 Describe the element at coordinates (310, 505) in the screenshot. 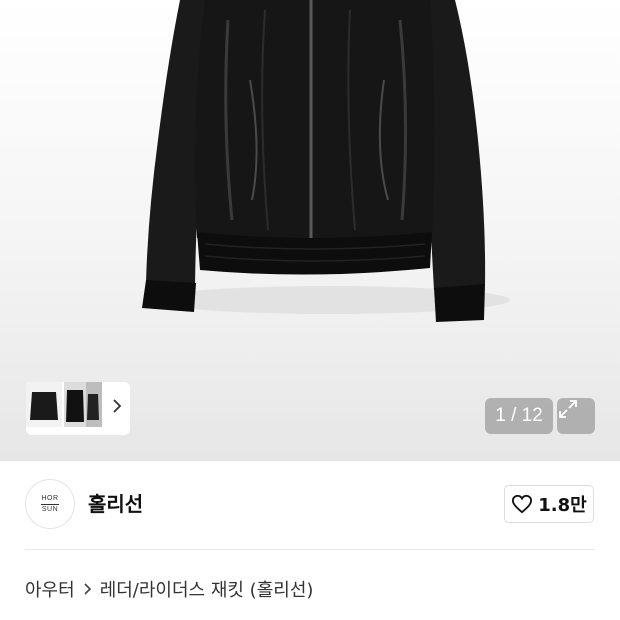

I see `brand-row: HOR SUN 홀리선 1.8만` at that location.